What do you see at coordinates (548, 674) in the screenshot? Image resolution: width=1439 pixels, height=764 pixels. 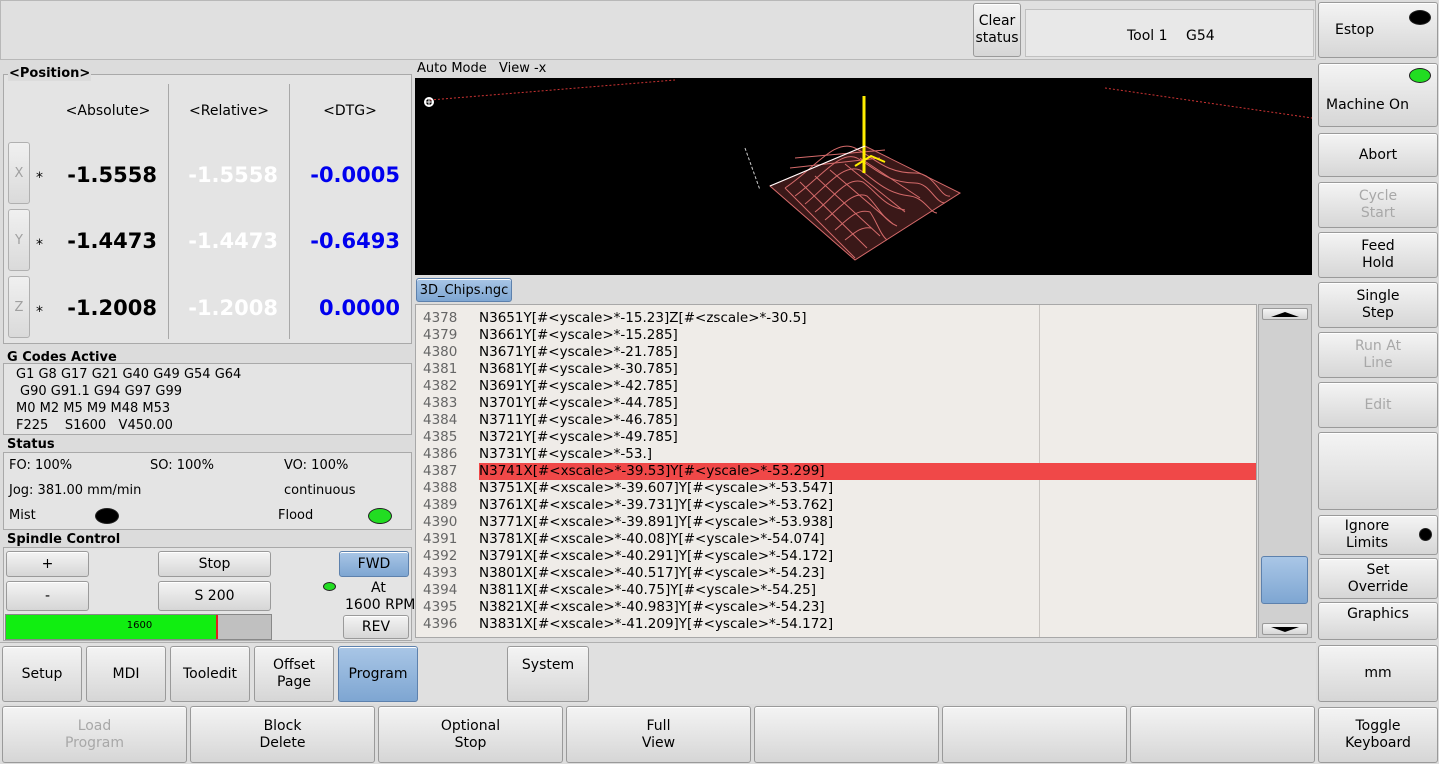 I see `tab-system: System` at bounding box center [548, 674].